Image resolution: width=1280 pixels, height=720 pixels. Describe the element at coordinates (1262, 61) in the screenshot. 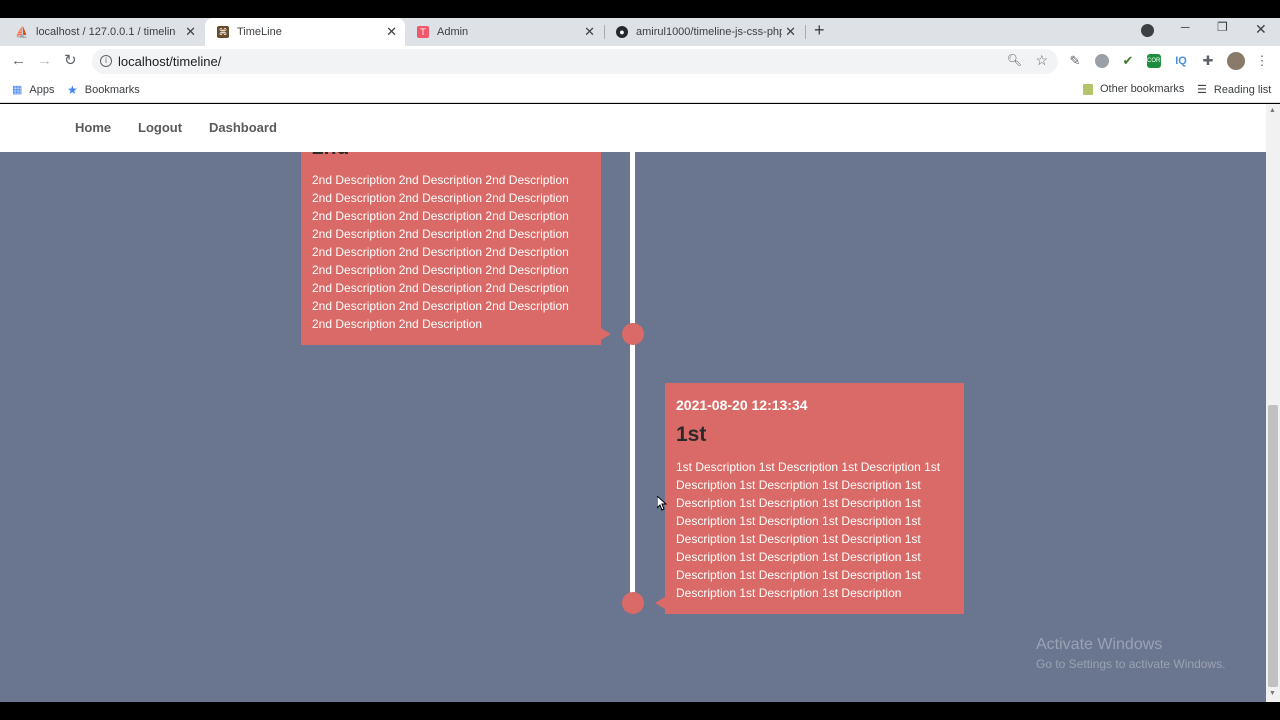

I see `menu-kebab-icon: ⋮` at that location.